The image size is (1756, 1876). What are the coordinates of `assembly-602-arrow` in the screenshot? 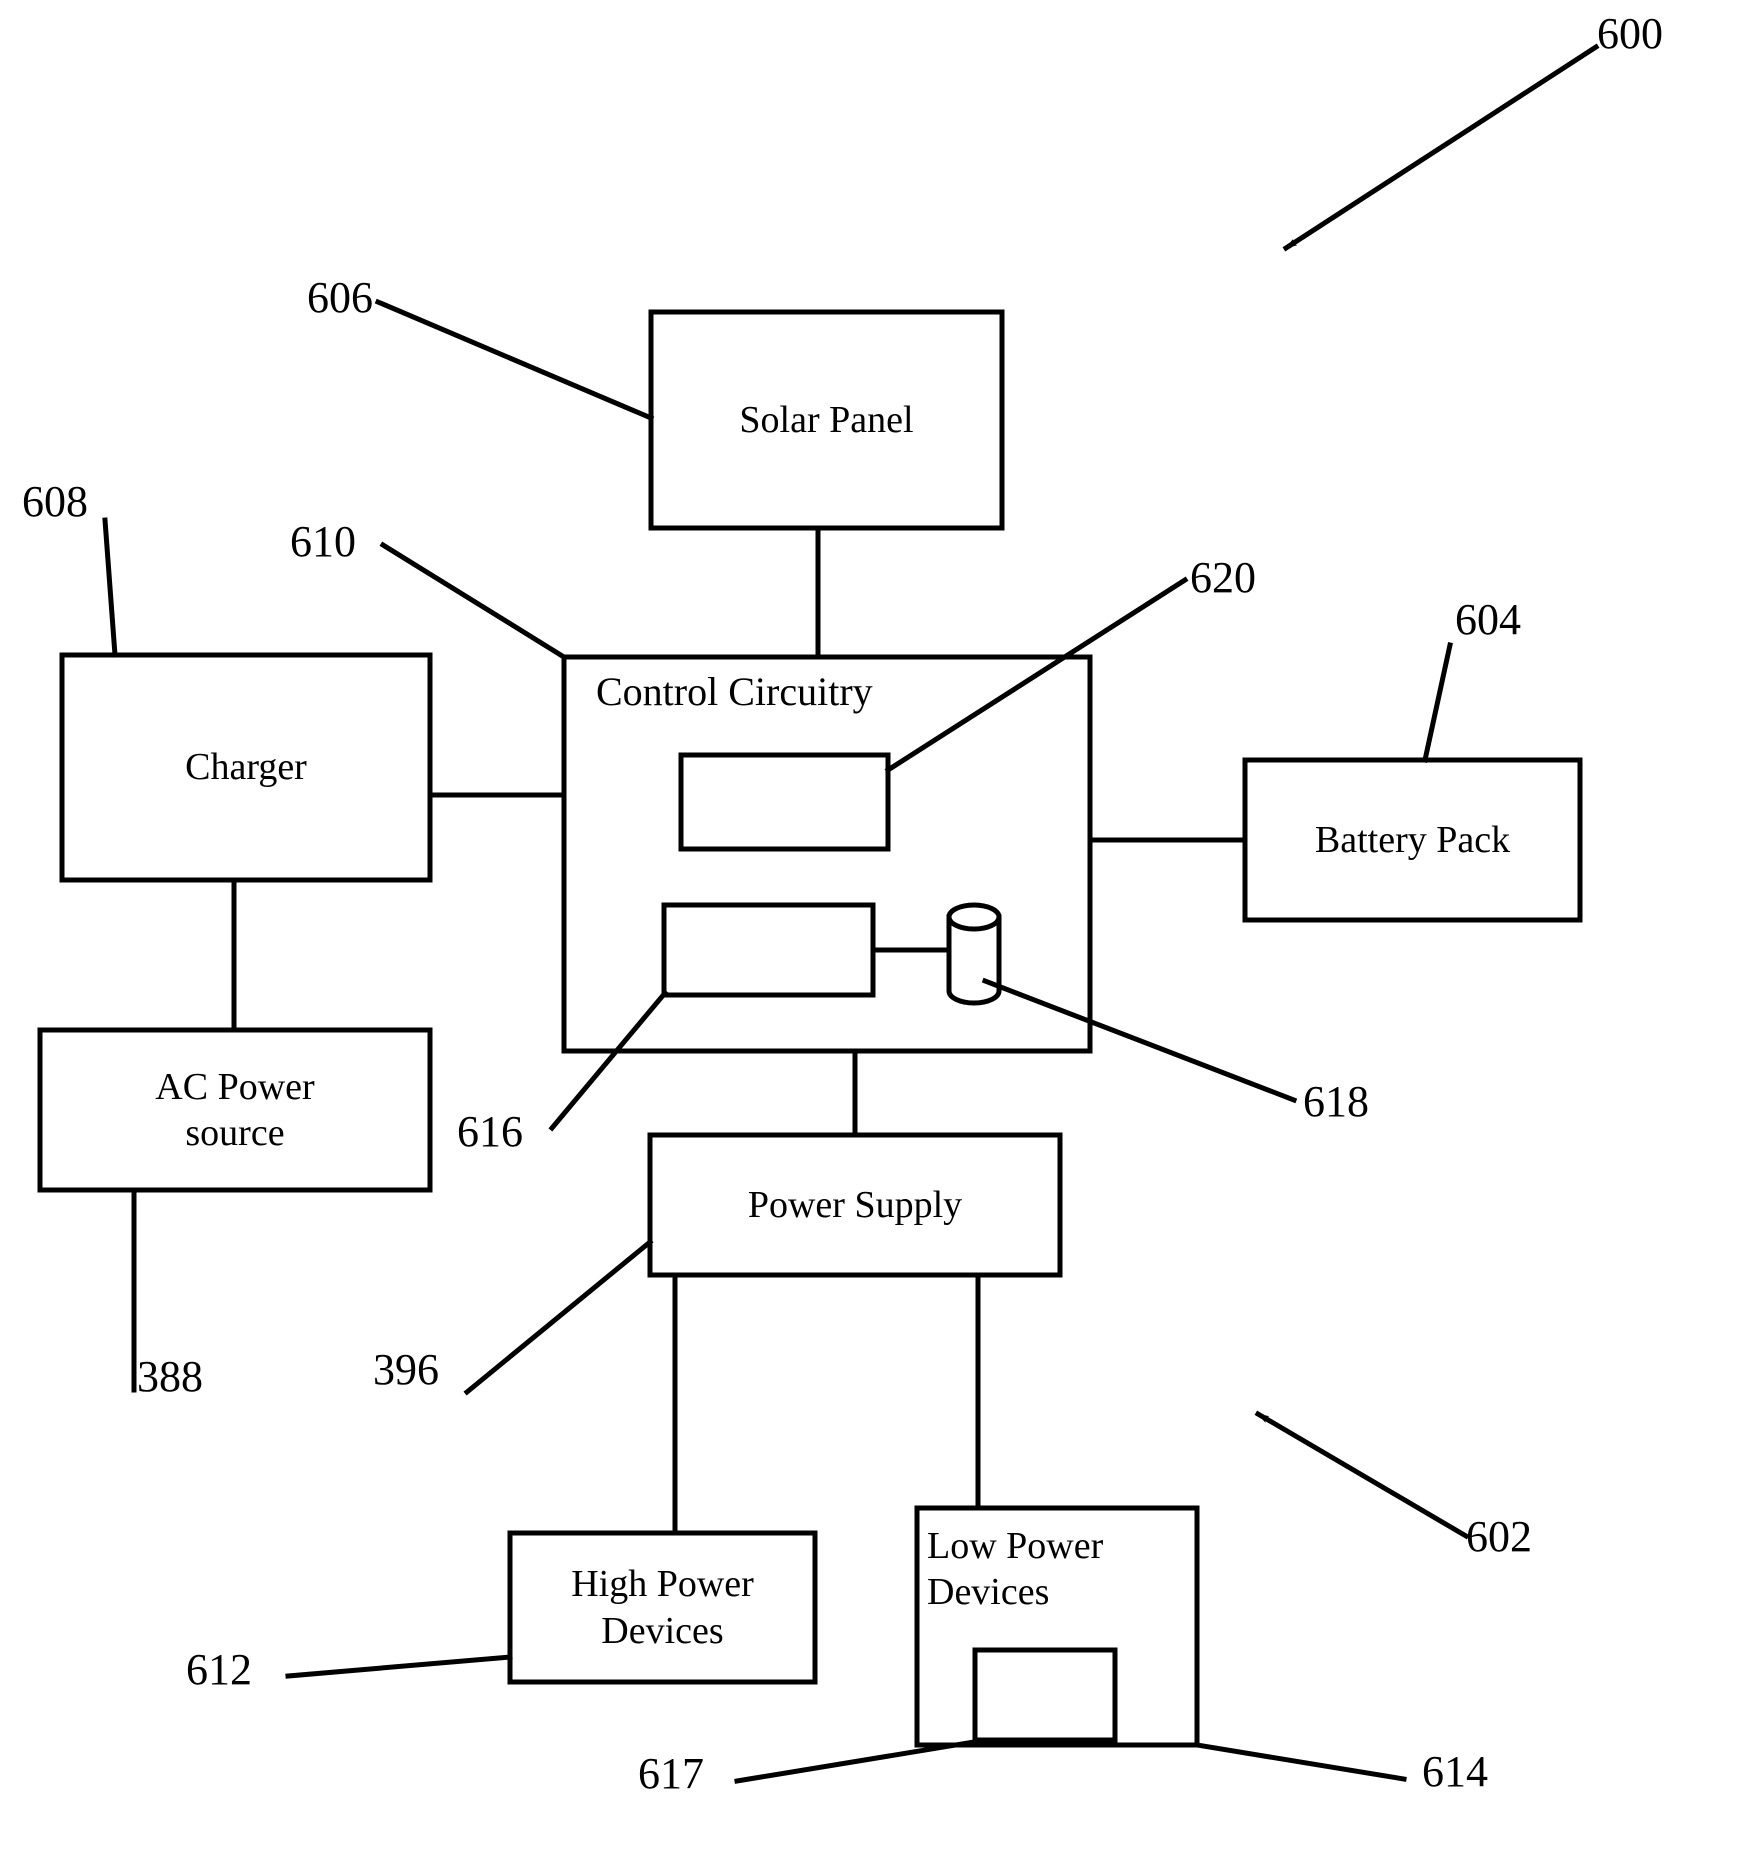 It's located at (1362, 1475).